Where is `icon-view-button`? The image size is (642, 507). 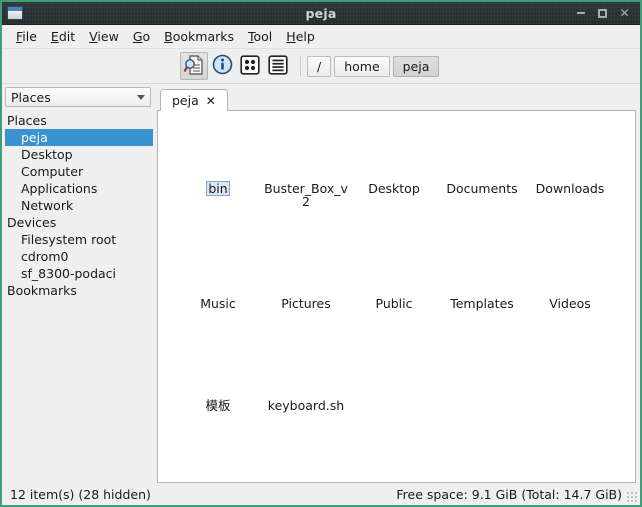 icon-view-button is located at coordinates (250, 66).